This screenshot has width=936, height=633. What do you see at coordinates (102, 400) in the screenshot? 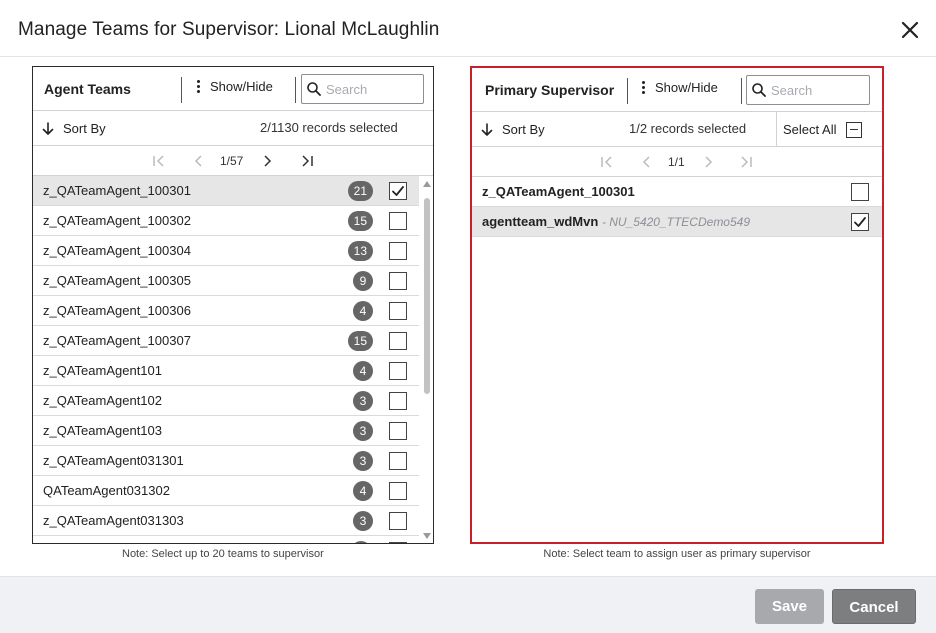
I see `team-name: z_QATeamAgent102` at bounding box center [102, 400].